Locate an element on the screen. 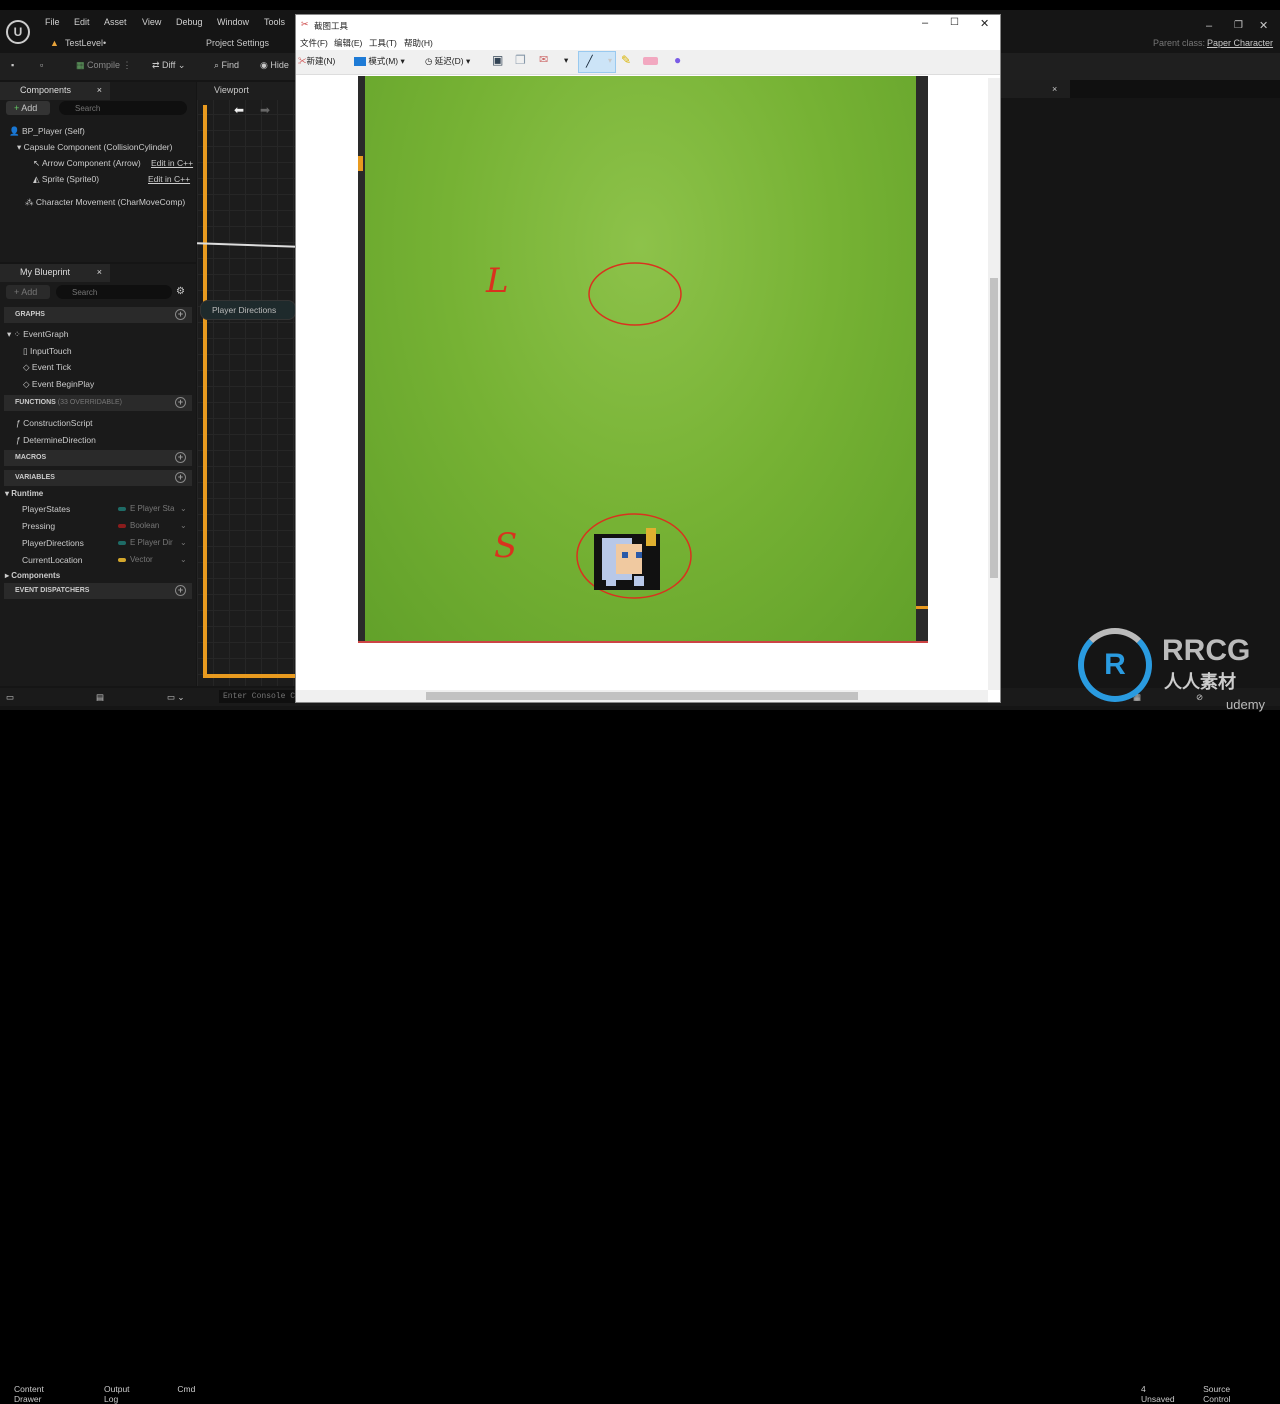 The height and width of the screenshot is (1404, 1280). menu-tools: Tools is located at coordinates (274, 22).